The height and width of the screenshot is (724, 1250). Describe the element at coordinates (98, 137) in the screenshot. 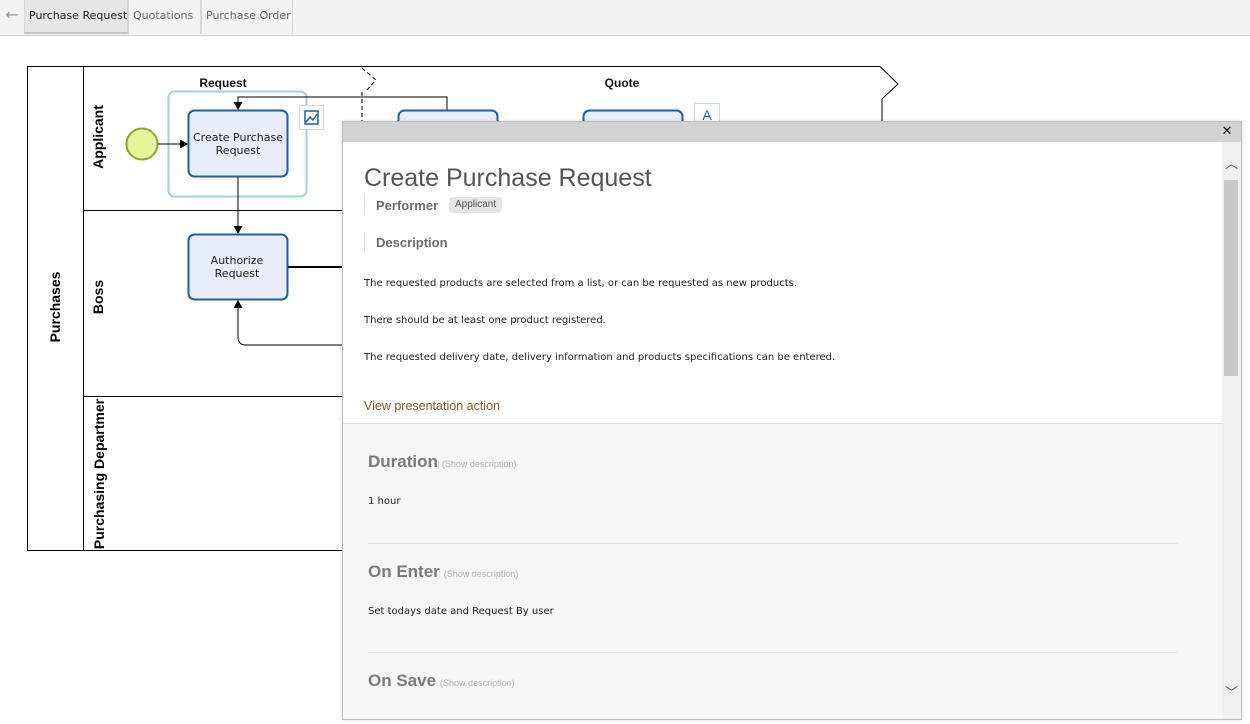

I see `lane-label-applicant: Applicant` at that location.